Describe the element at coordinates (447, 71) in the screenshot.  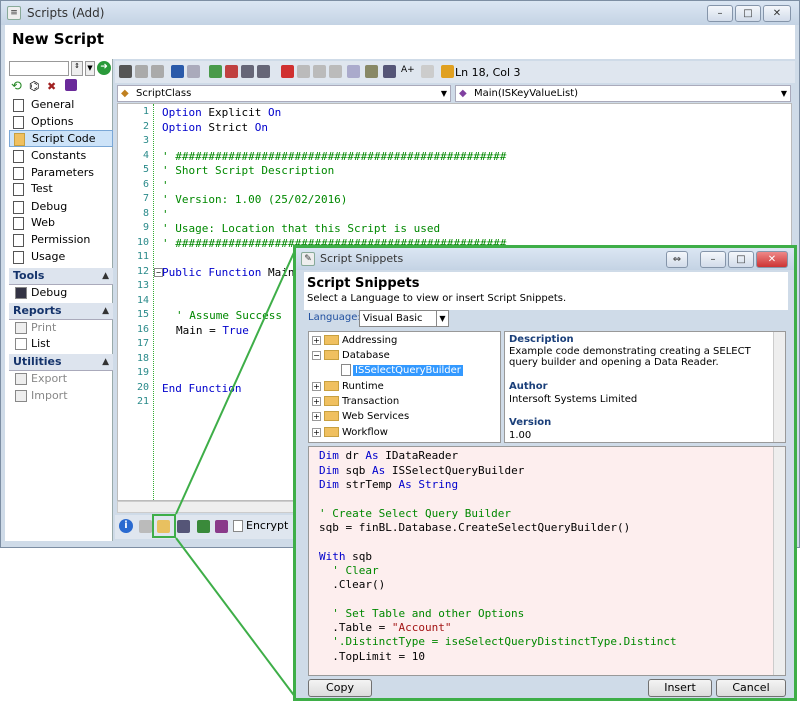
I see `lightning-icon` at that location.